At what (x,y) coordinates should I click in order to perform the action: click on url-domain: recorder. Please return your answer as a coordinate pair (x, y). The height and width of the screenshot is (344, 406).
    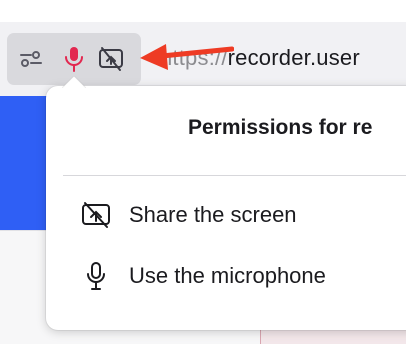
    Looking at the image, I should click on (268, 57).